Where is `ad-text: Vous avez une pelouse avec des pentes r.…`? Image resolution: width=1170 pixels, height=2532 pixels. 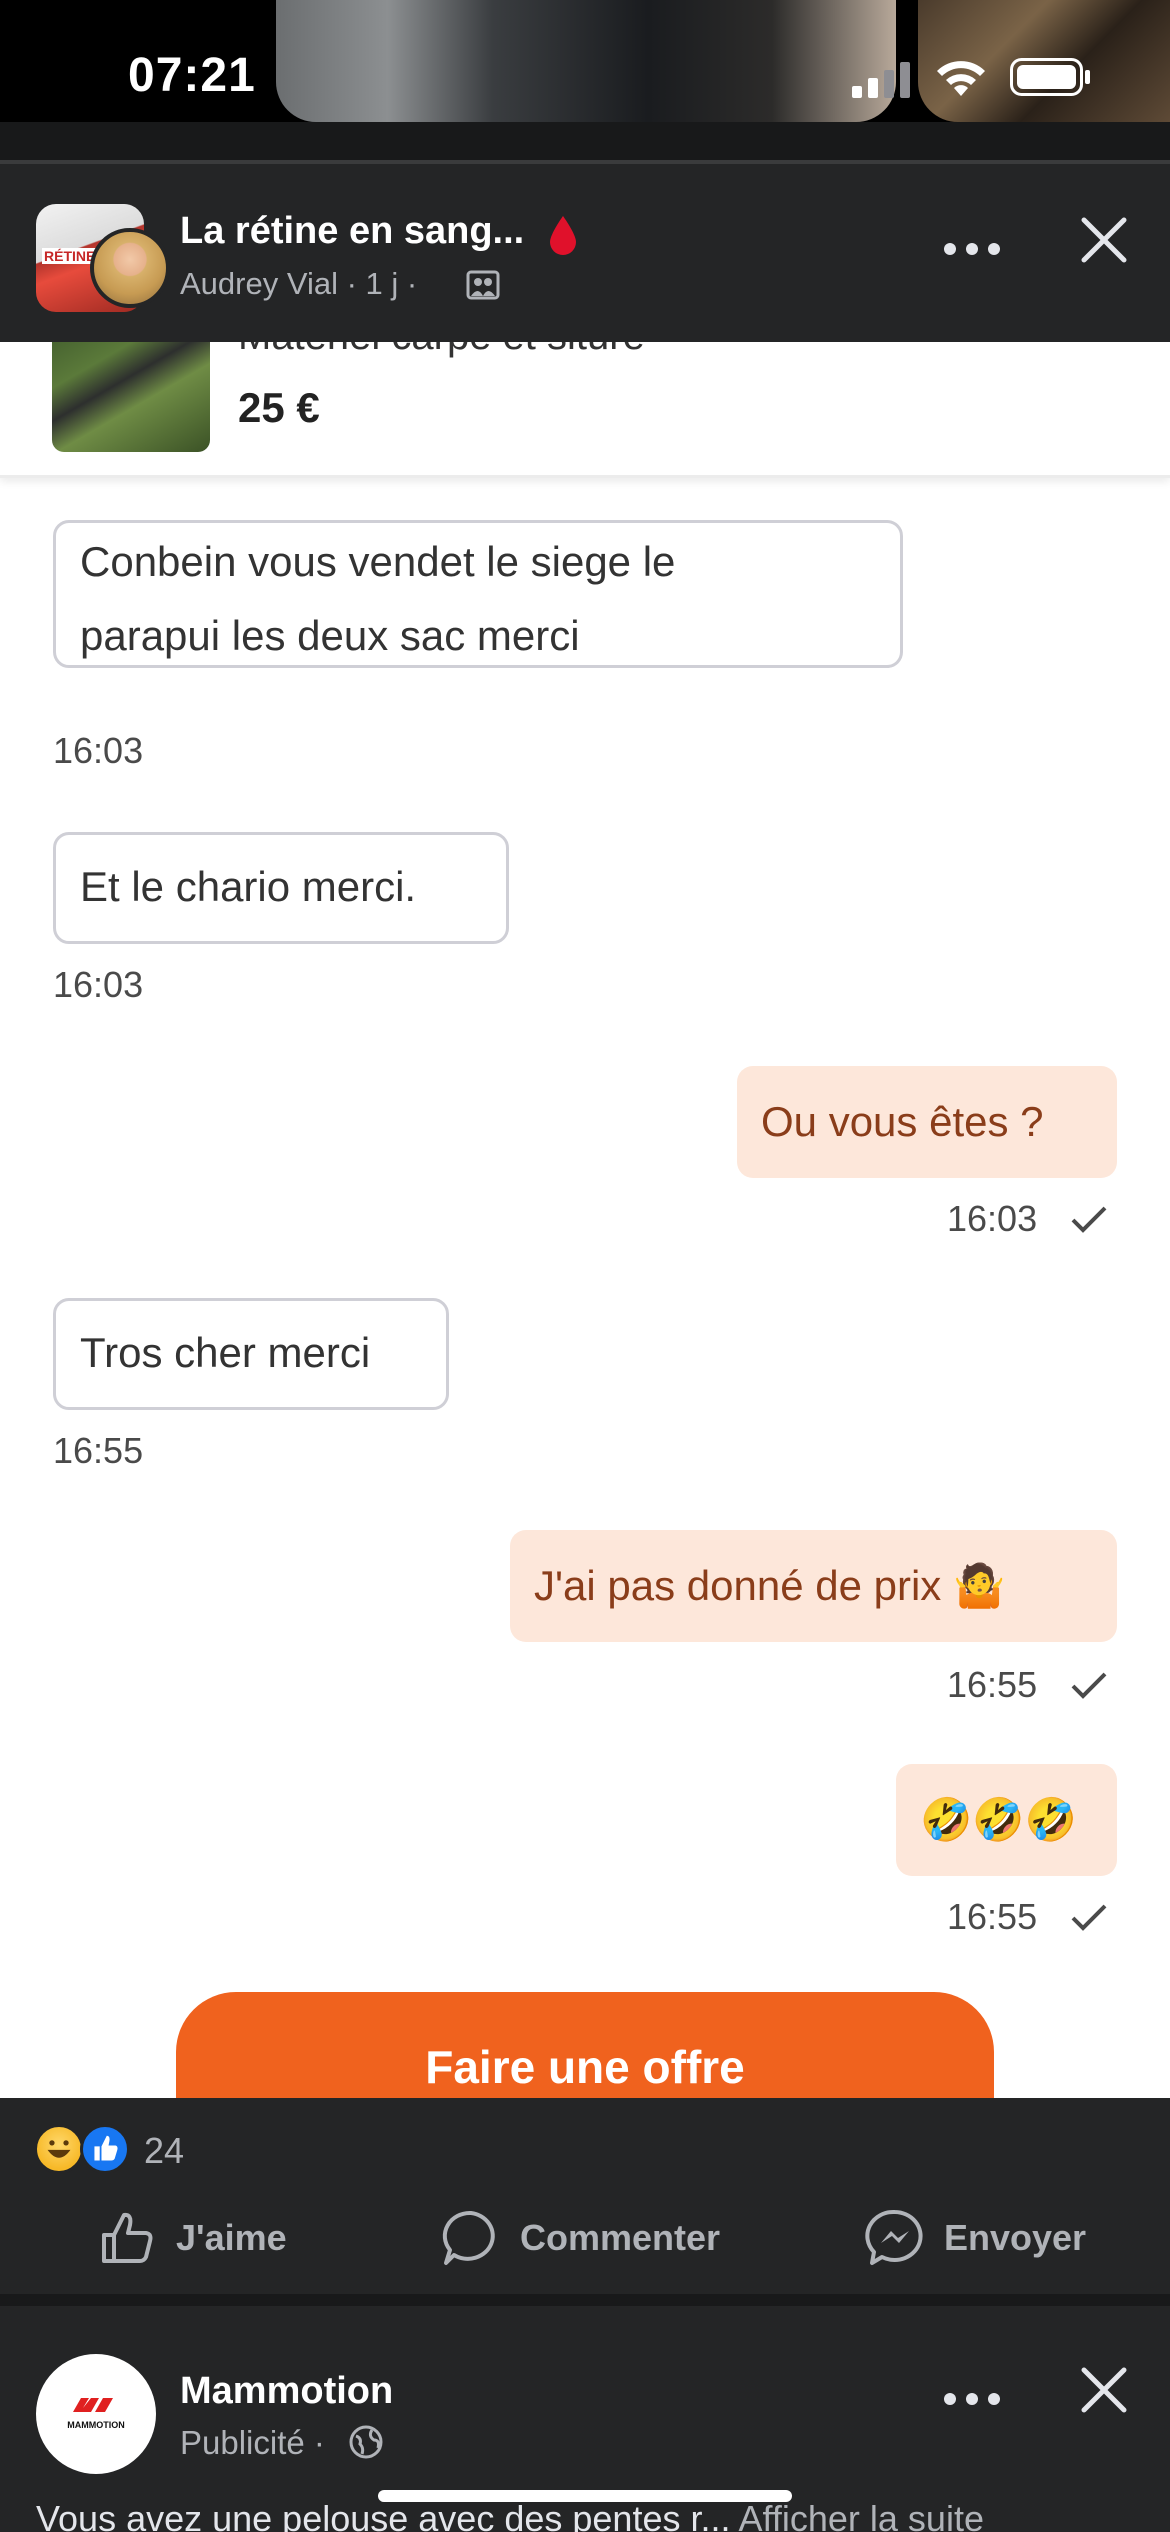 ad-text: Vous avez une pelouse avec des pentes r.… is located at coordinates (510, 2515).